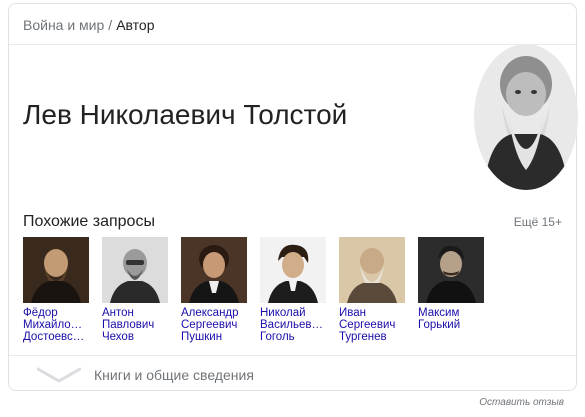 The width and height of the screenshot is (585, 417). Describe the element at coordinates (521, 403) in the screenshot. I see `feedback-link: Оставить отзыв` at that location.